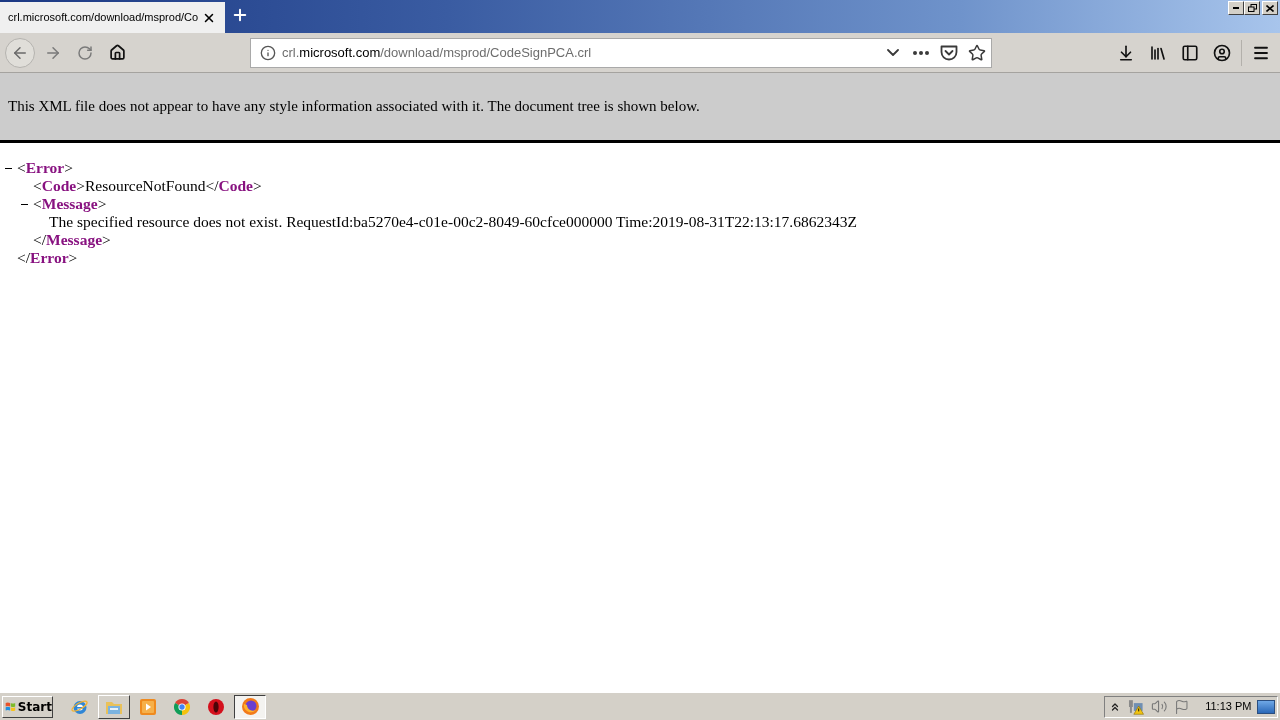  I want to click on flag-icon, so click(1181, 706).